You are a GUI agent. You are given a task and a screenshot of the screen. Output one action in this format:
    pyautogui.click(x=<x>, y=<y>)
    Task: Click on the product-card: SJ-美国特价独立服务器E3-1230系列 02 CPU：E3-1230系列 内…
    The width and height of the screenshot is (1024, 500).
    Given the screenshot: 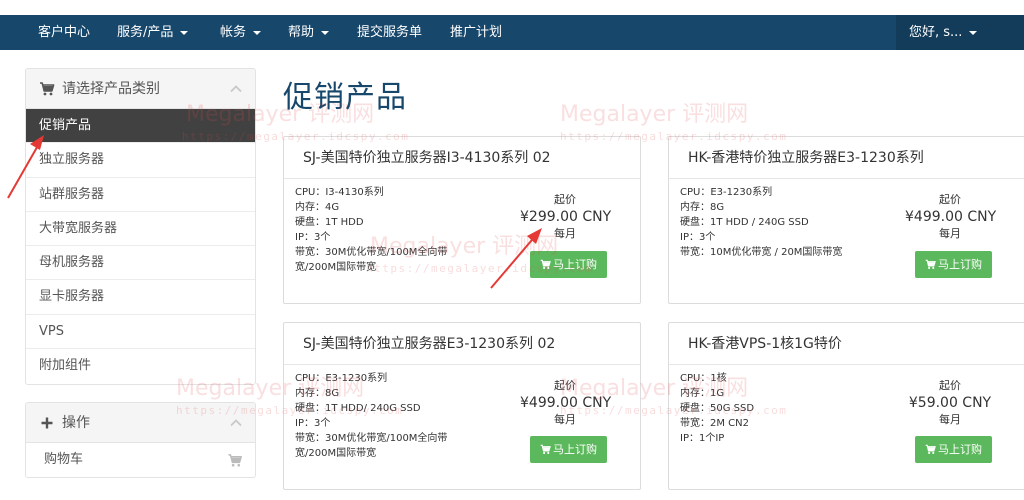 What is the action you would take?
    pyautogui.click(x=462, y=406)
    